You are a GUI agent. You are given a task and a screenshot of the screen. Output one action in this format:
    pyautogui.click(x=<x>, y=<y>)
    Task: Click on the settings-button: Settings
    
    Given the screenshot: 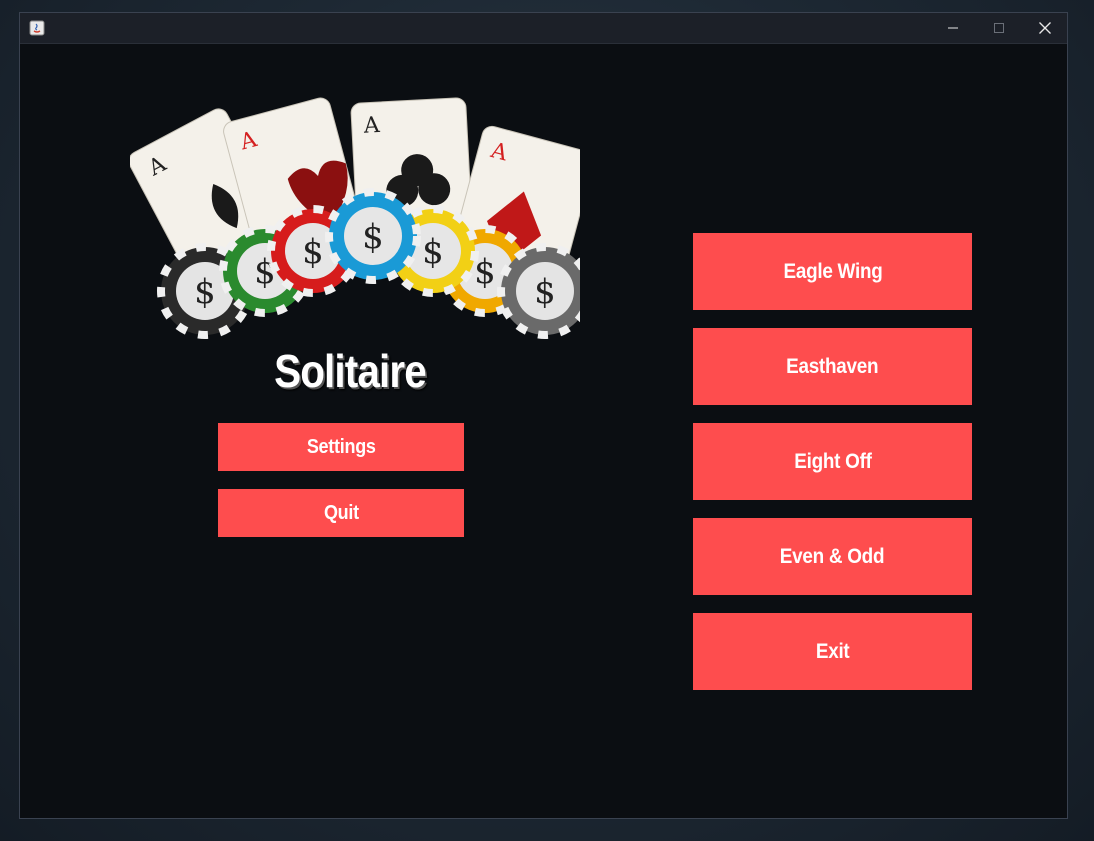 What is the action you would take?
    pyautogui.click(x=341, y=447)
    